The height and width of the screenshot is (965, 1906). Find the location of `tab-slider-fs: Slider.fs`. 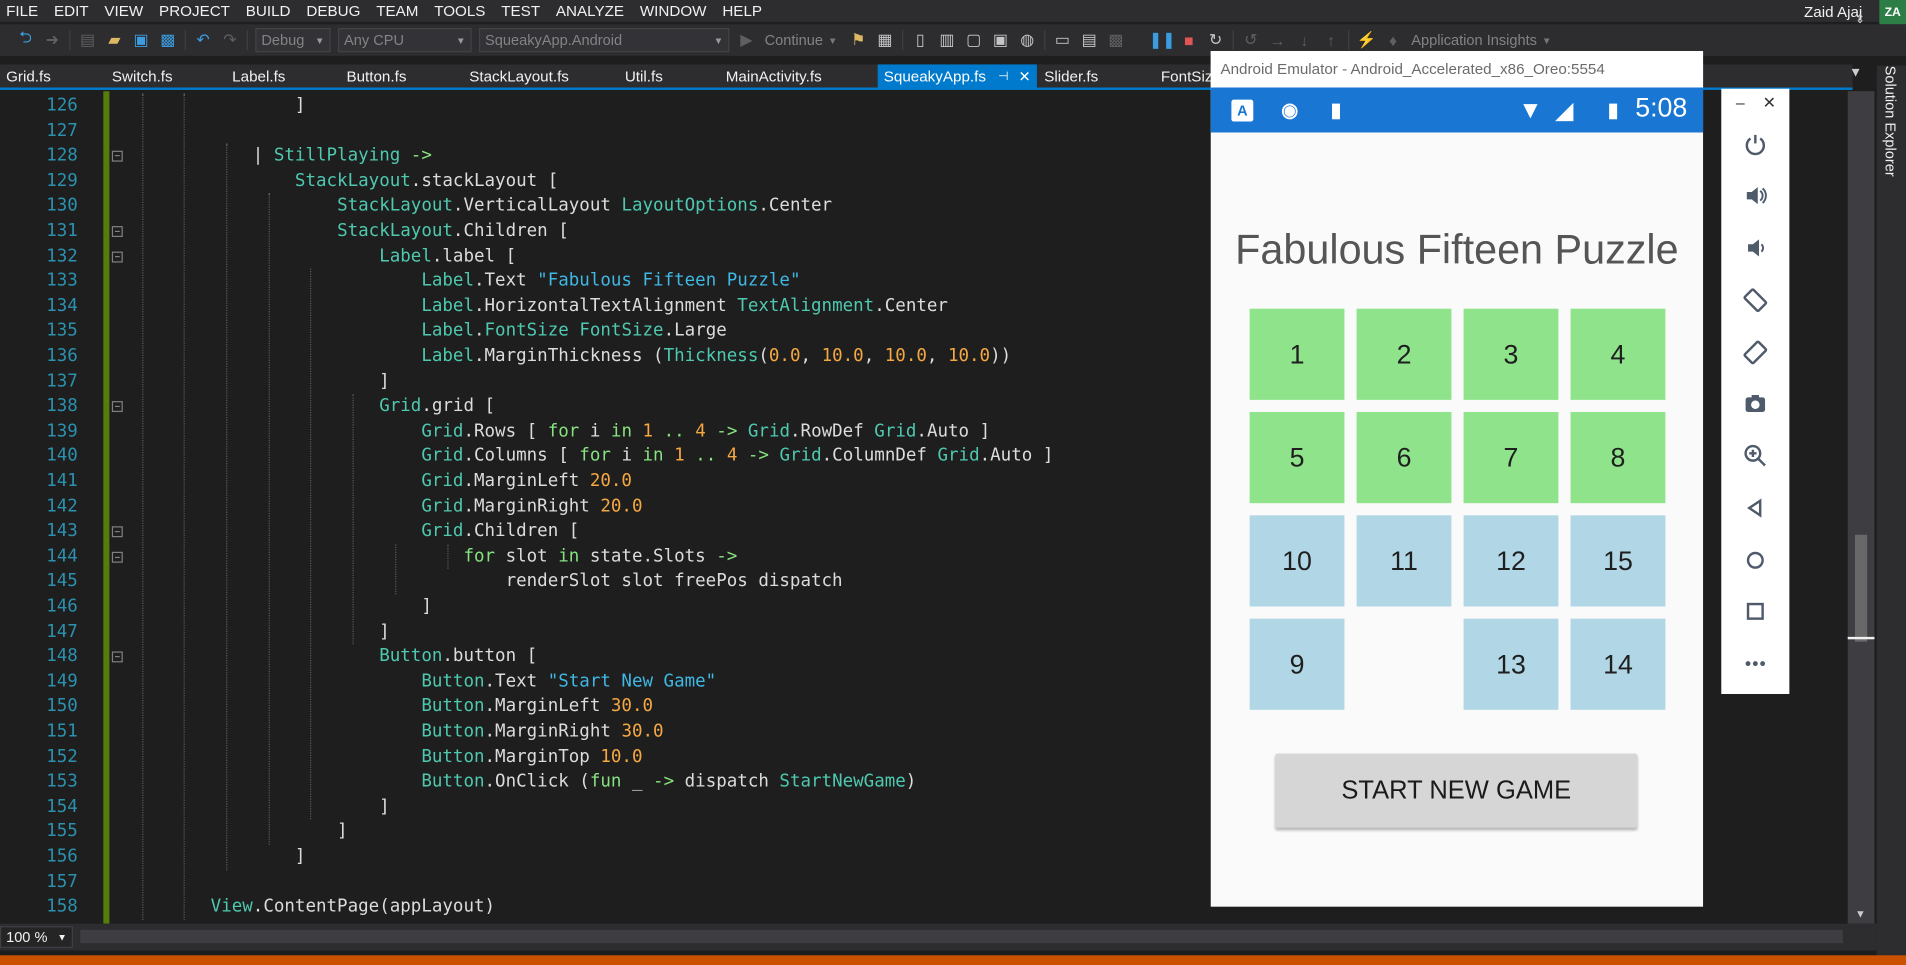

tab-slider-fs: Slider.fs is located at coordinates (1071, 76).